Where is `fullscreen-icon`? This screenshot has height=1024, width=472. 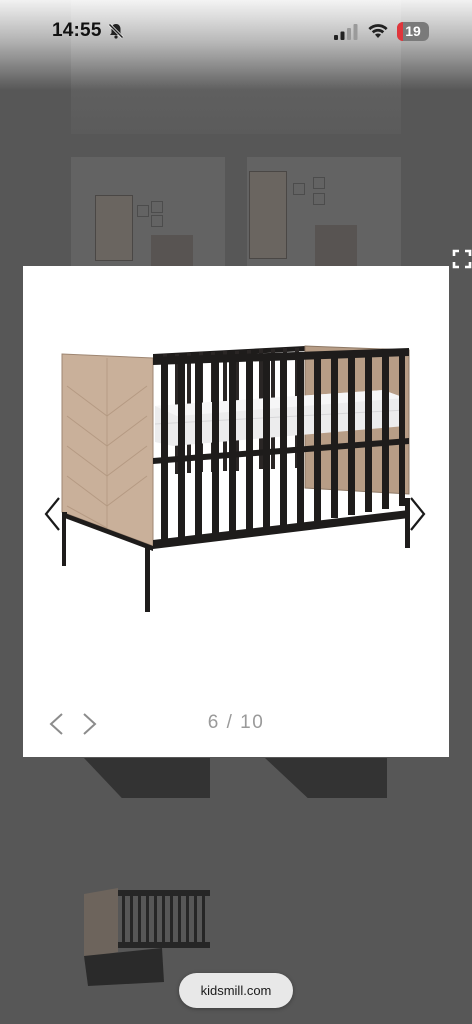
fullscreen-icon is located at coordinates (462, 259).